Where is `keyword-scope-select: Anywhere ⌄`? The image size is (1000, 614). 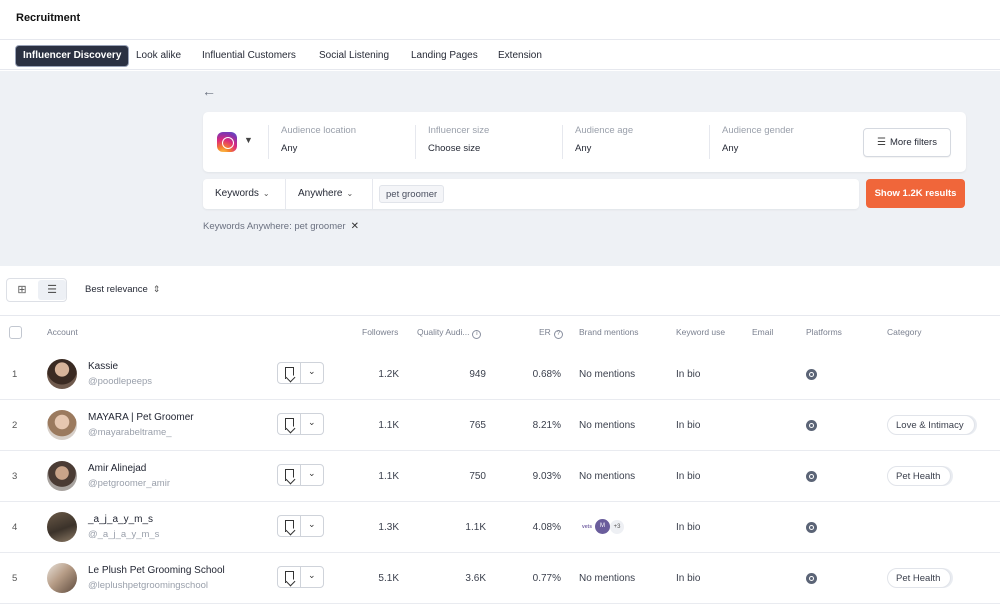
keyword-scope-select: Anywhere ⌄ is located at coordinates (329, 194).